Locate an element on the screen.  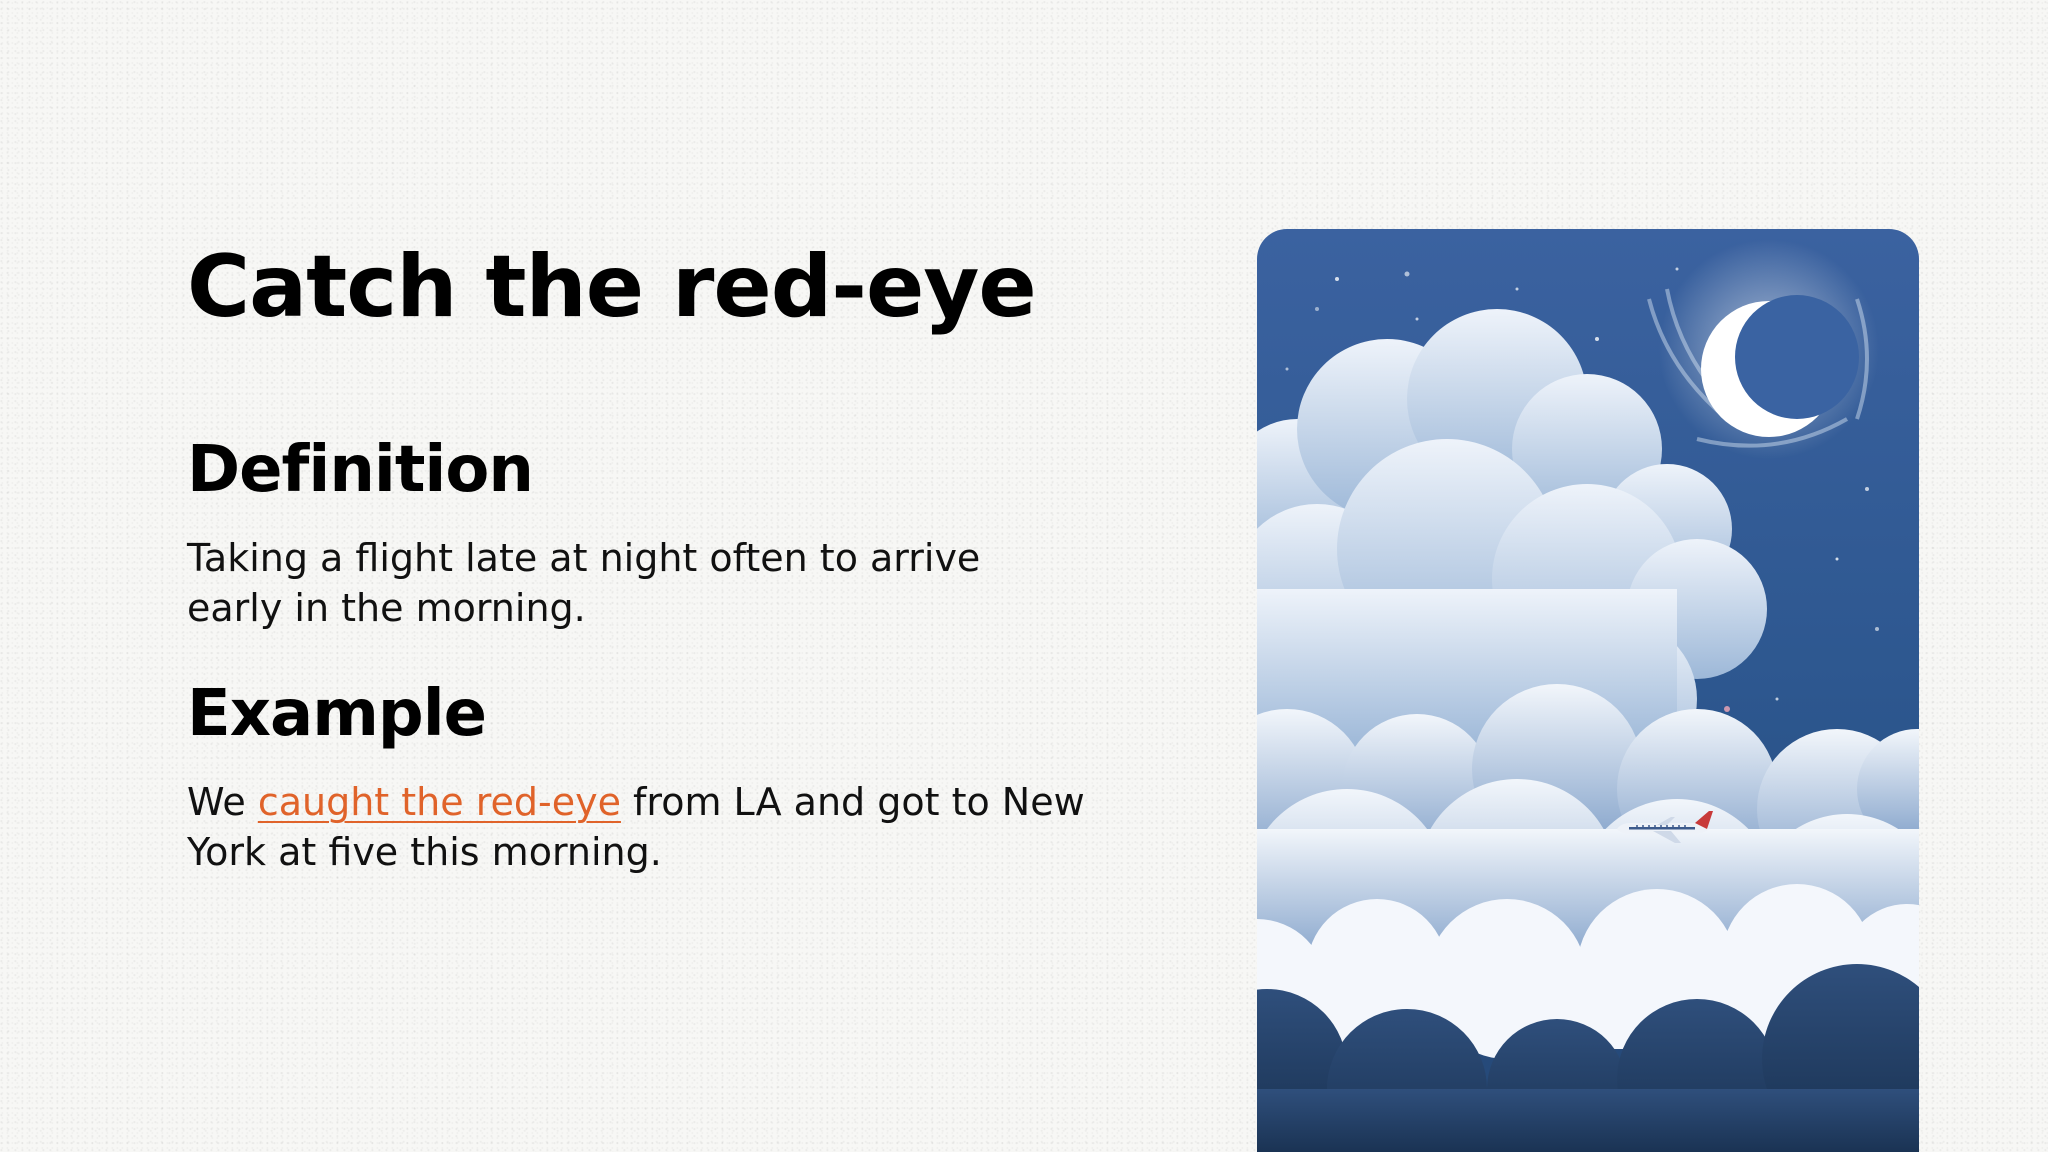
definition-heading: Definition is located at coordinates (360, 469).